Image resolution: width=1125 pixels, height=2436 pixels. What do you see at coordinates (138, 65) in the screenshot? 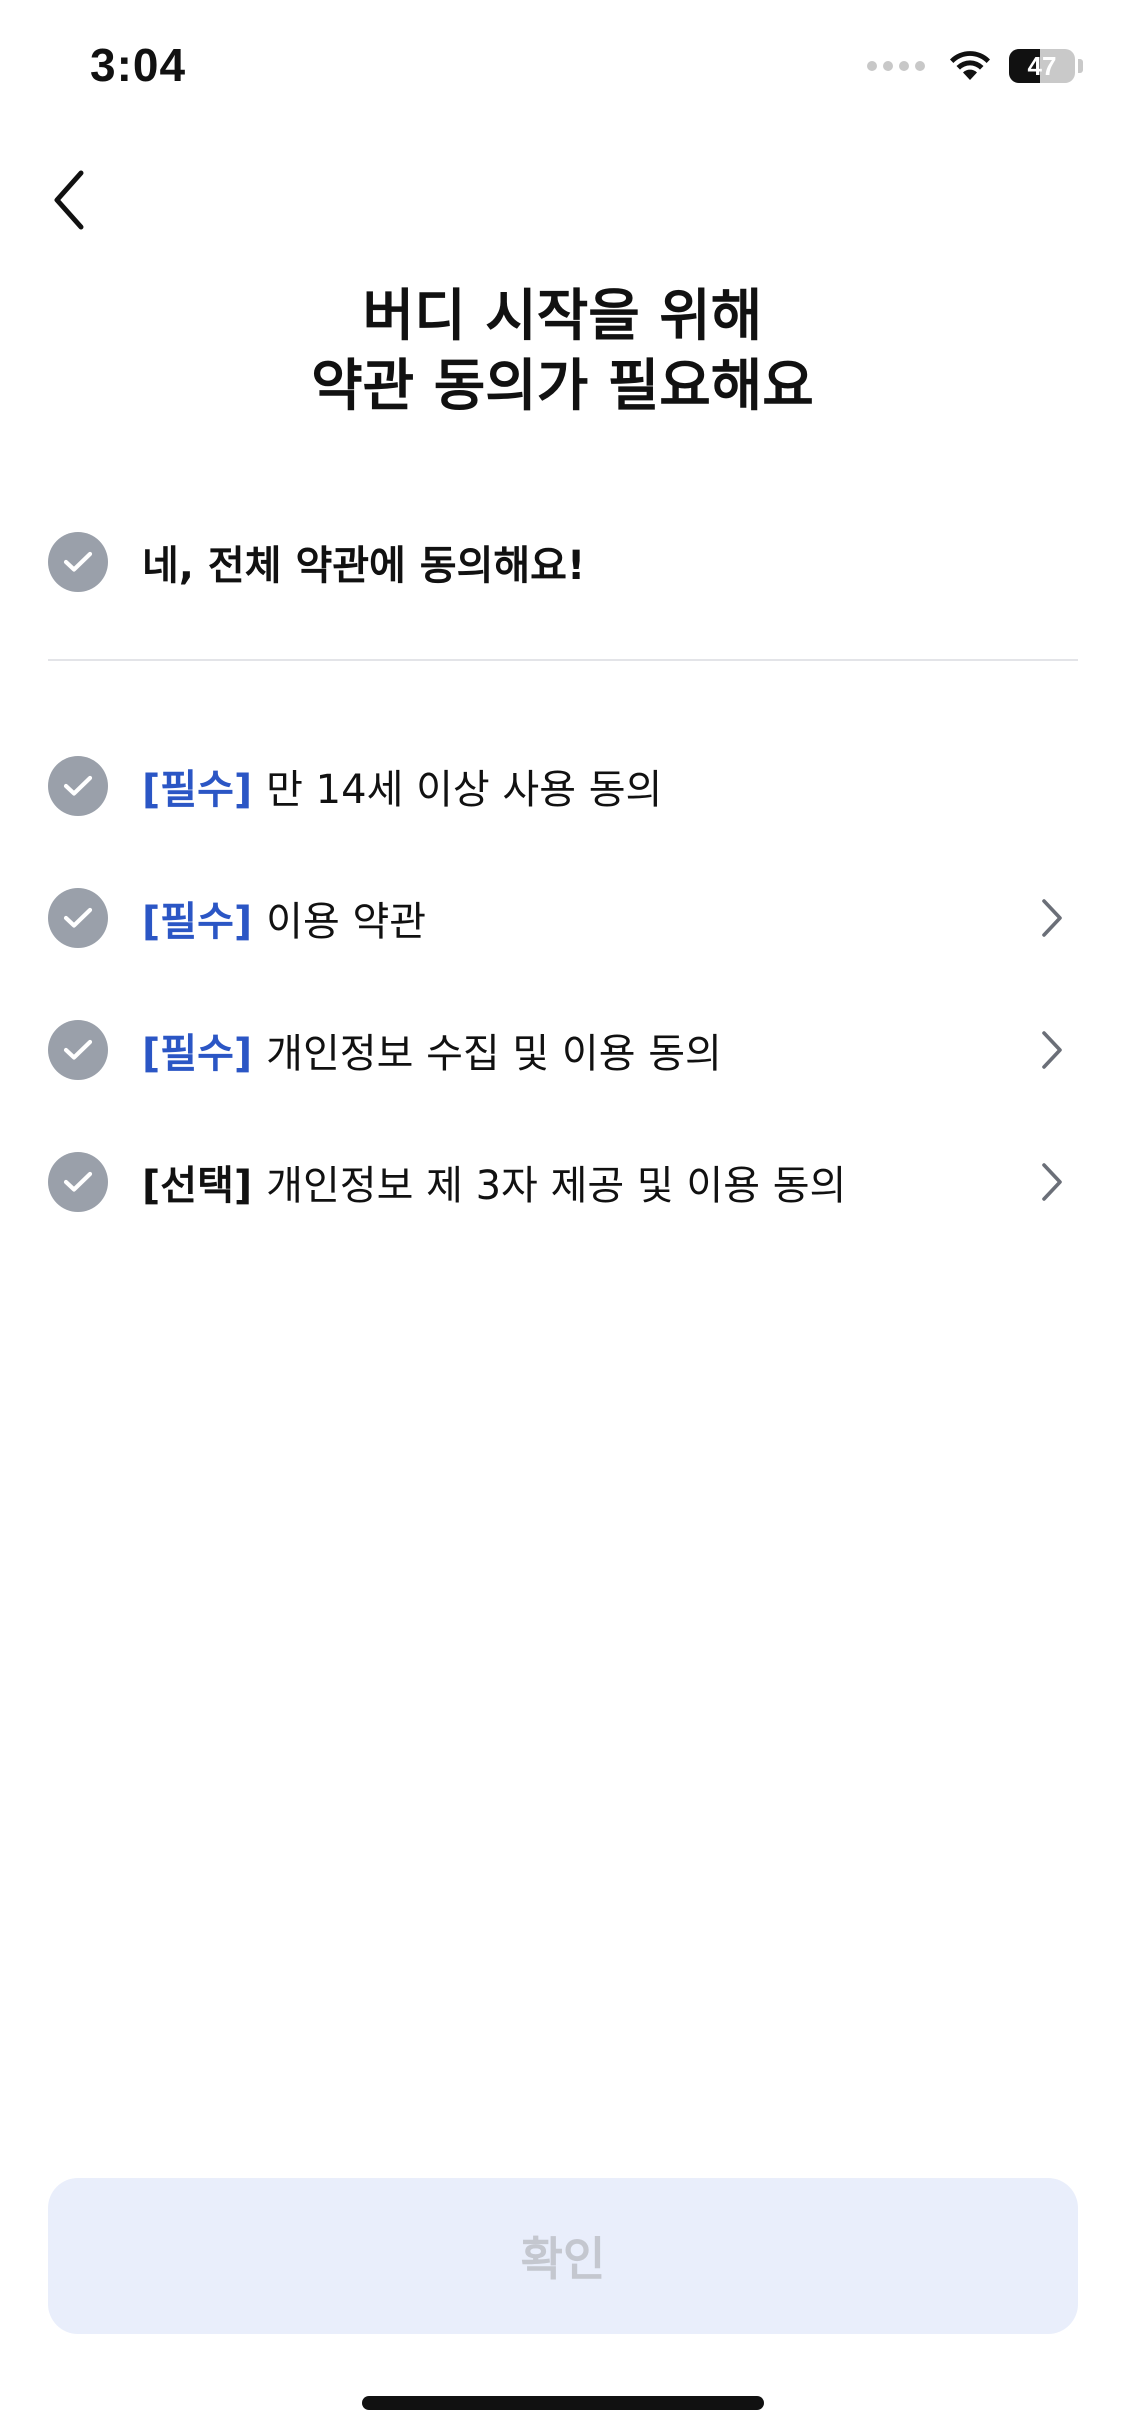
I see `status-time: 3:04` at bounding box center [138, 65].